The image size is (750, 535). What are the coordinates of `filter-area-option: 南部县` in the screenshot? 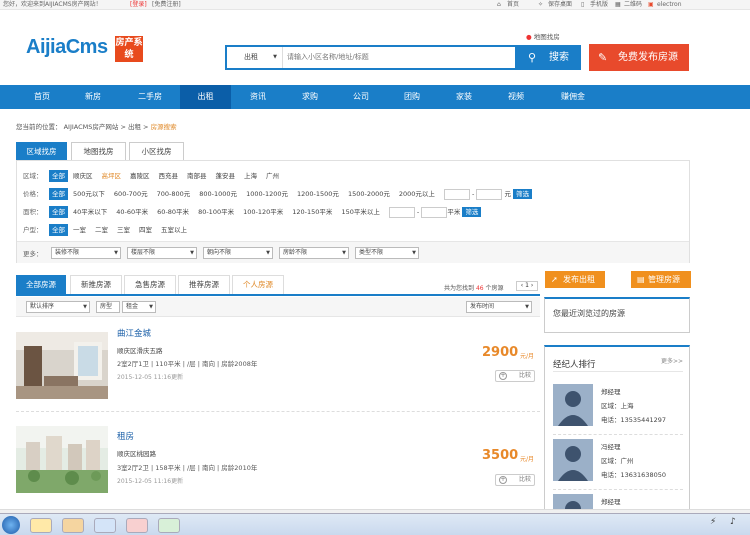 It's located at (197, 176).